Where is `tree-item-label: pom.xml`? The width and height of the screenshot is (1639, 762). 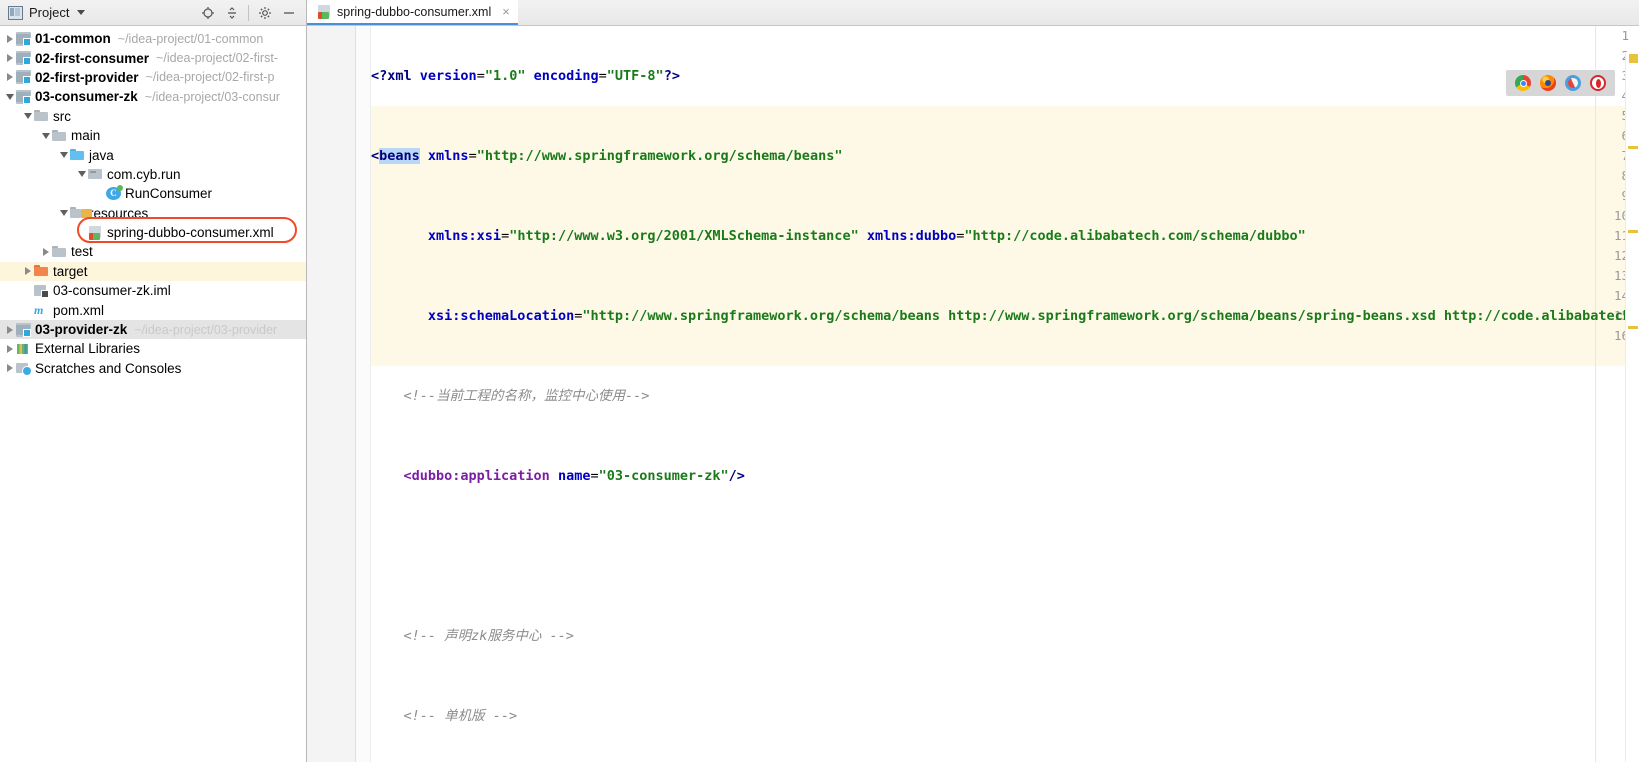
tree-item-label: pom.xml is located at coordinates (79, 310).